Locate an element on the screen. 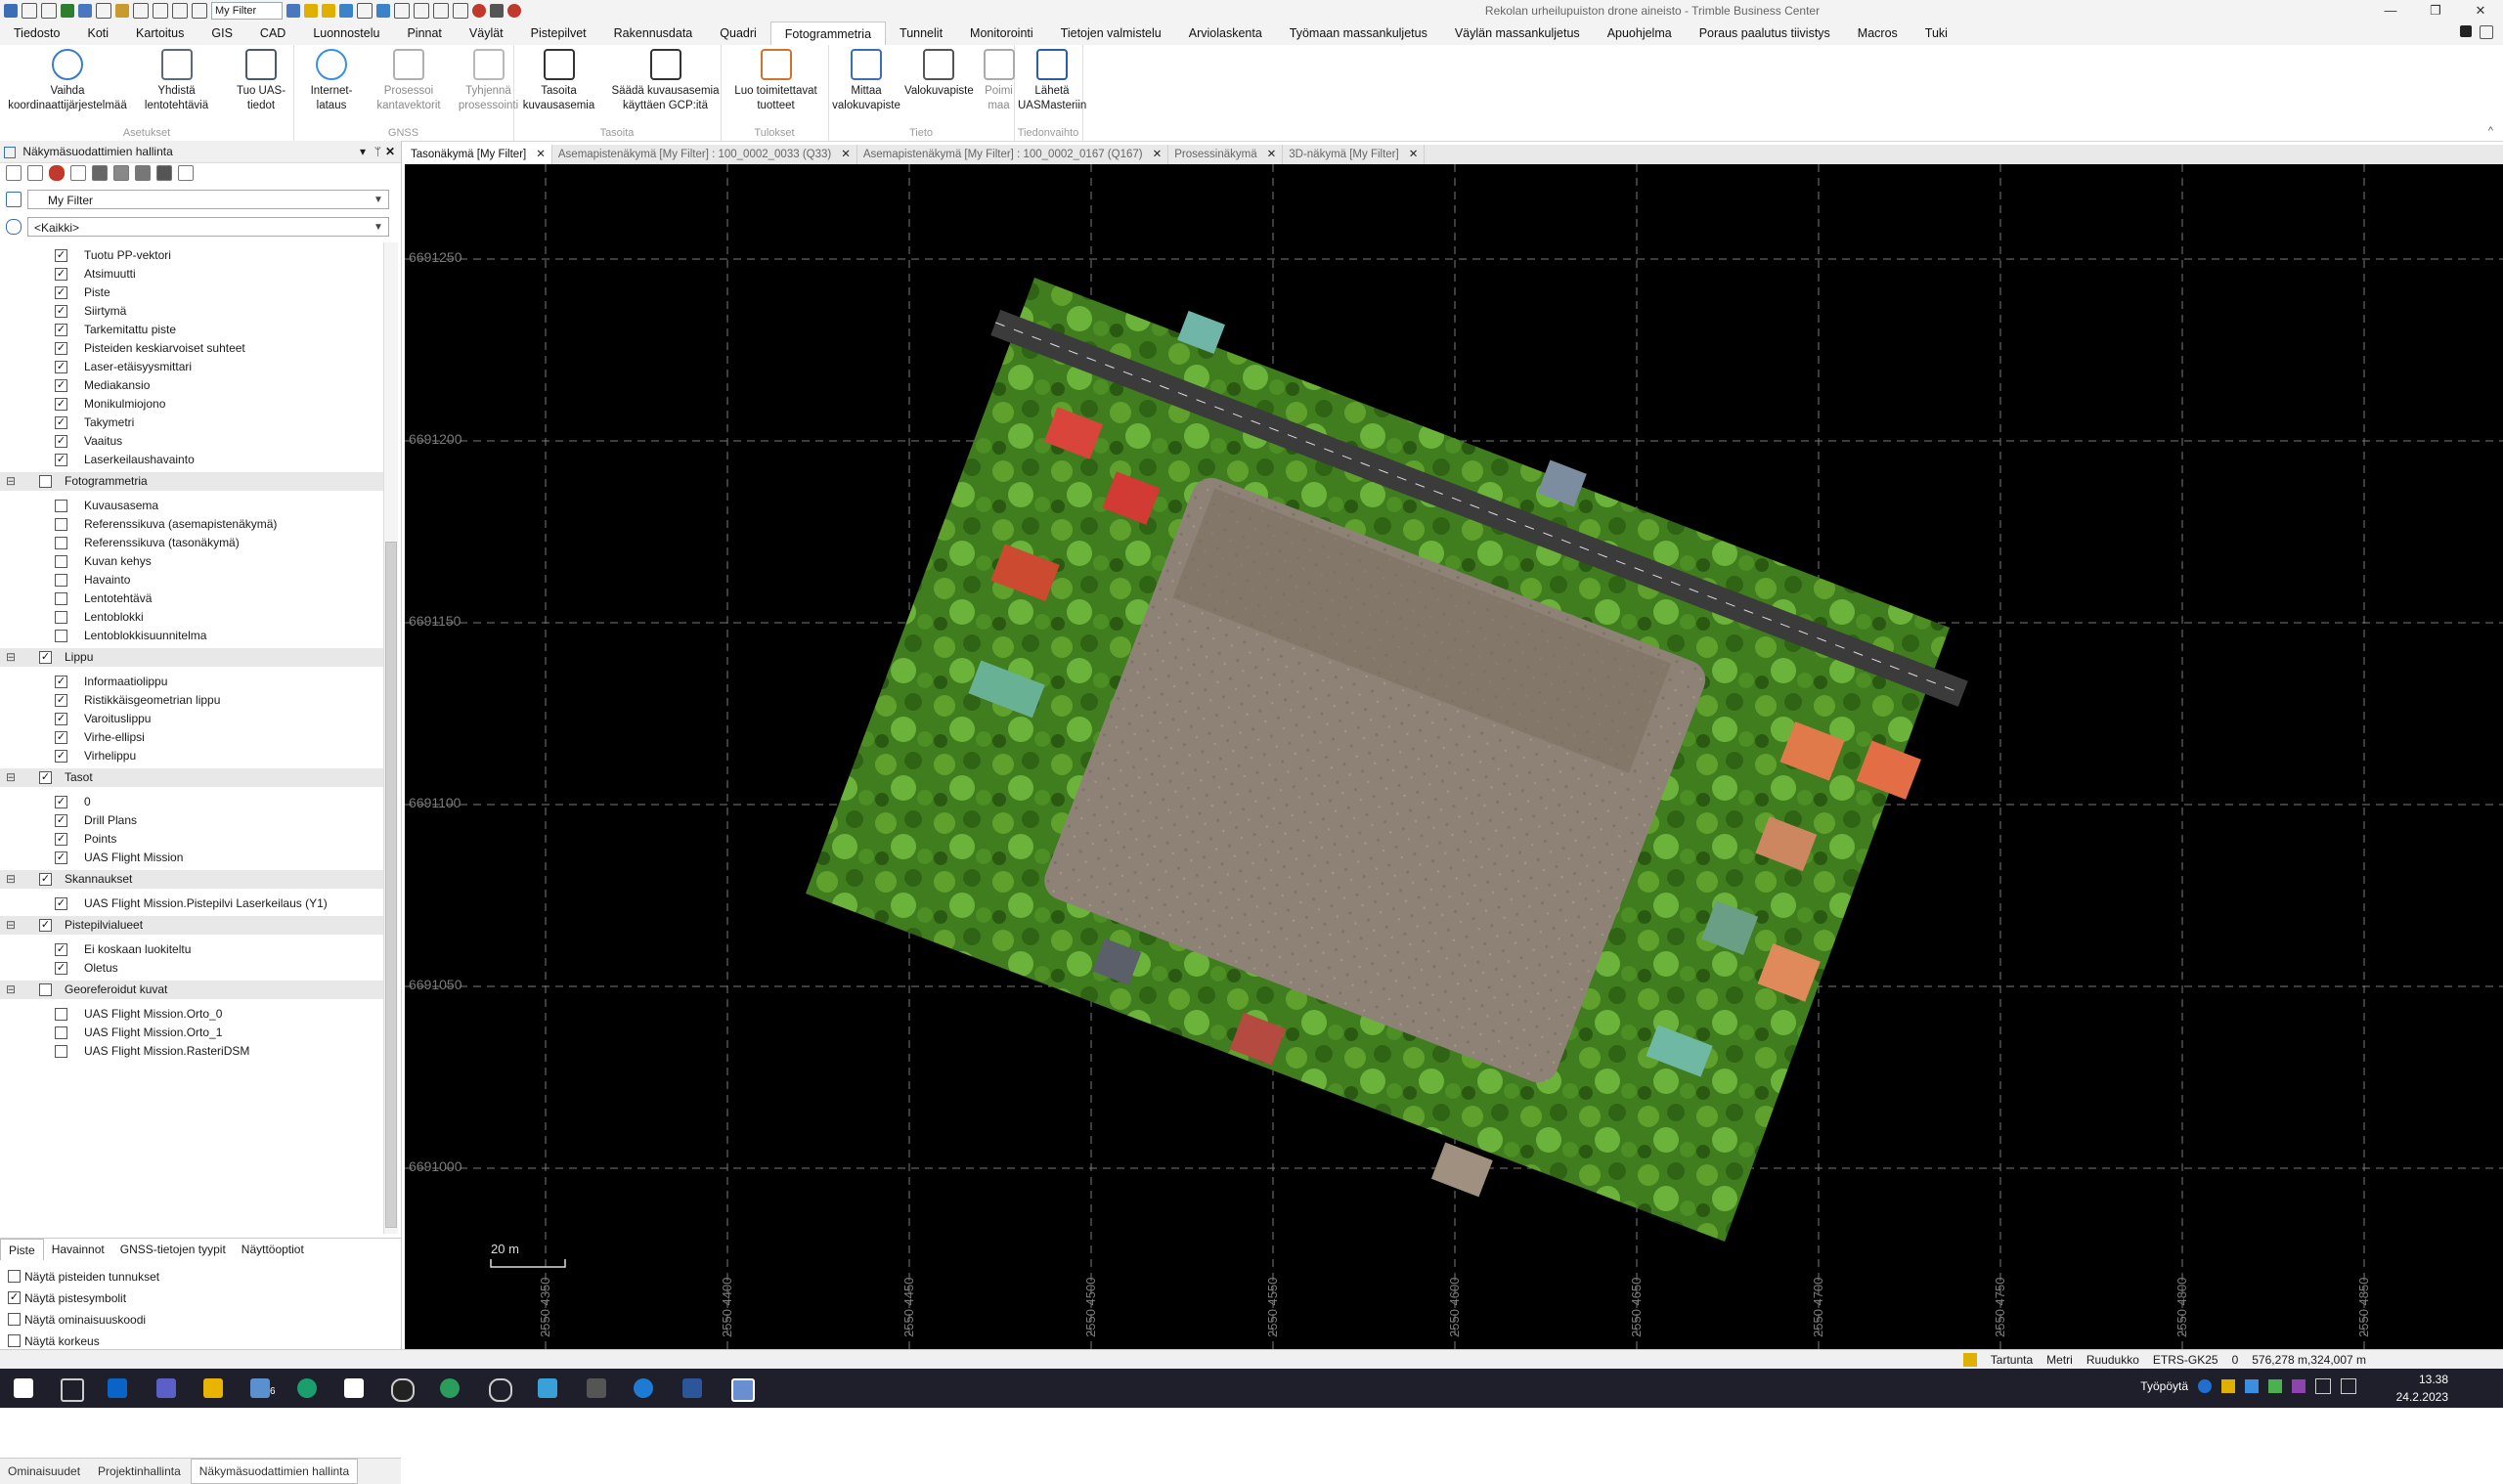 This screenshot has width=2503, height=1484. tree-group: ⊟ ✓ Skannaukset is located at coordinates (191, 879).